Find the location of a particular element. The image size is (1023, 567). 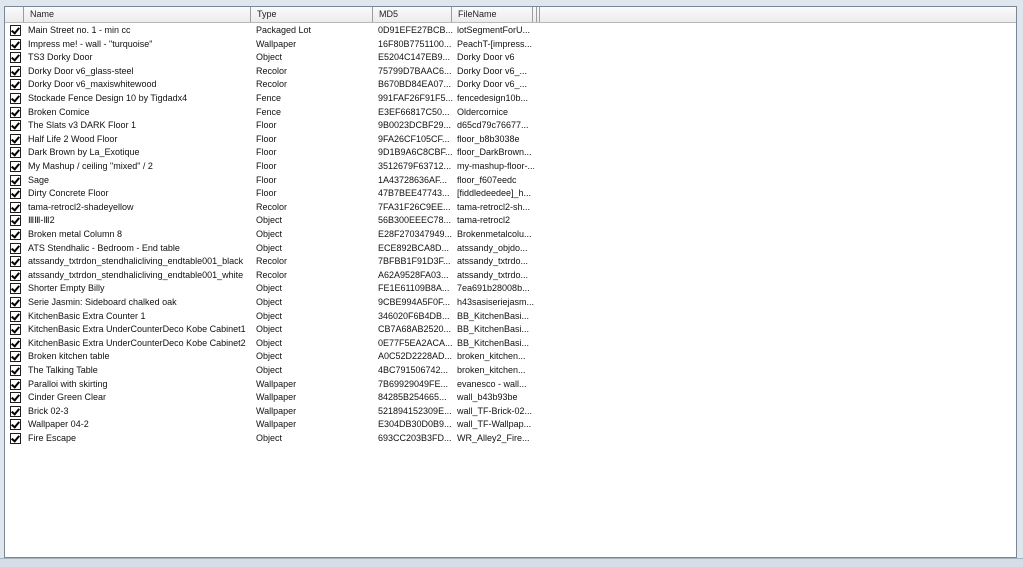

header-extra-separator is located at coordinates (536, 14).